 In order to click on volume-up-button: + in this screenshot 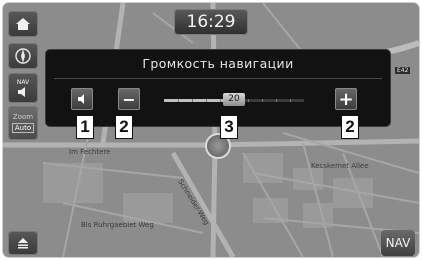, I will do `click(346, 99)`.